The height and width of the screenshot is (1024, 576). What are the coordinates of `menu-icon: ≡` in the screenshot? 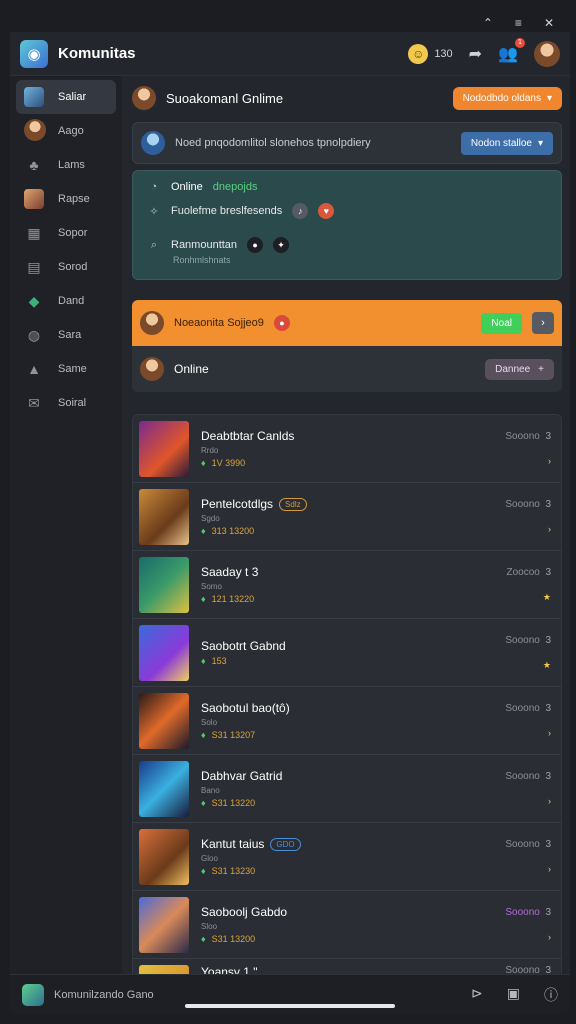 It's located at (518, 23).